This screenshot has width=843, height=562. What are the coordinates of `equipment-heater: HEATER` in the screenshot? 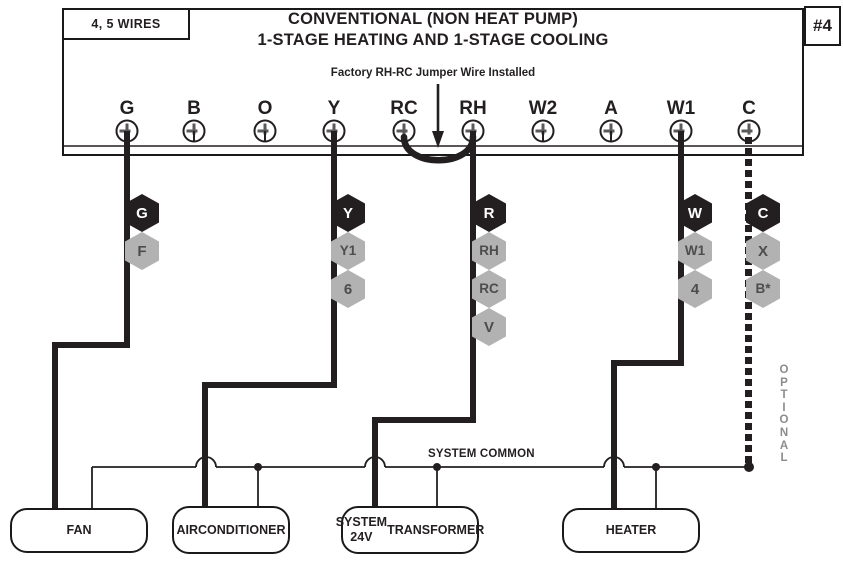 It's located at (631, 530).